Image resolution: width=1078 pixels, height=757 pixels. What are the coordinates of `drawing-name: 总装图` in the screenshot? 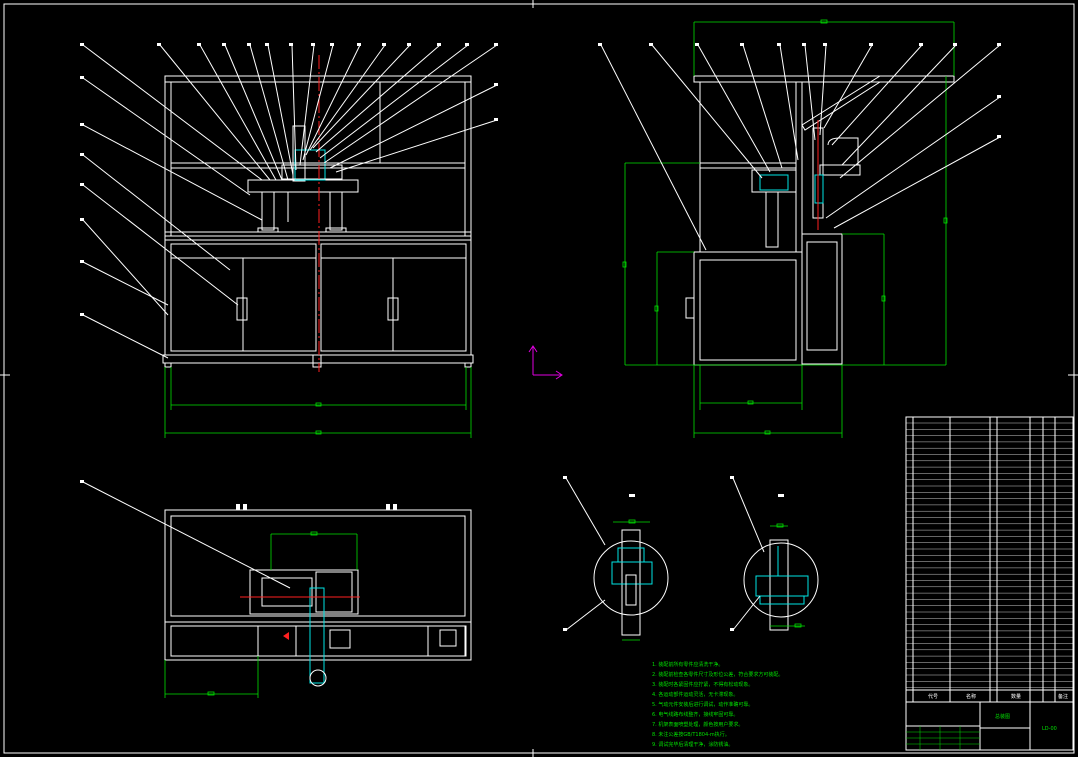 It's located at (1002, 716).